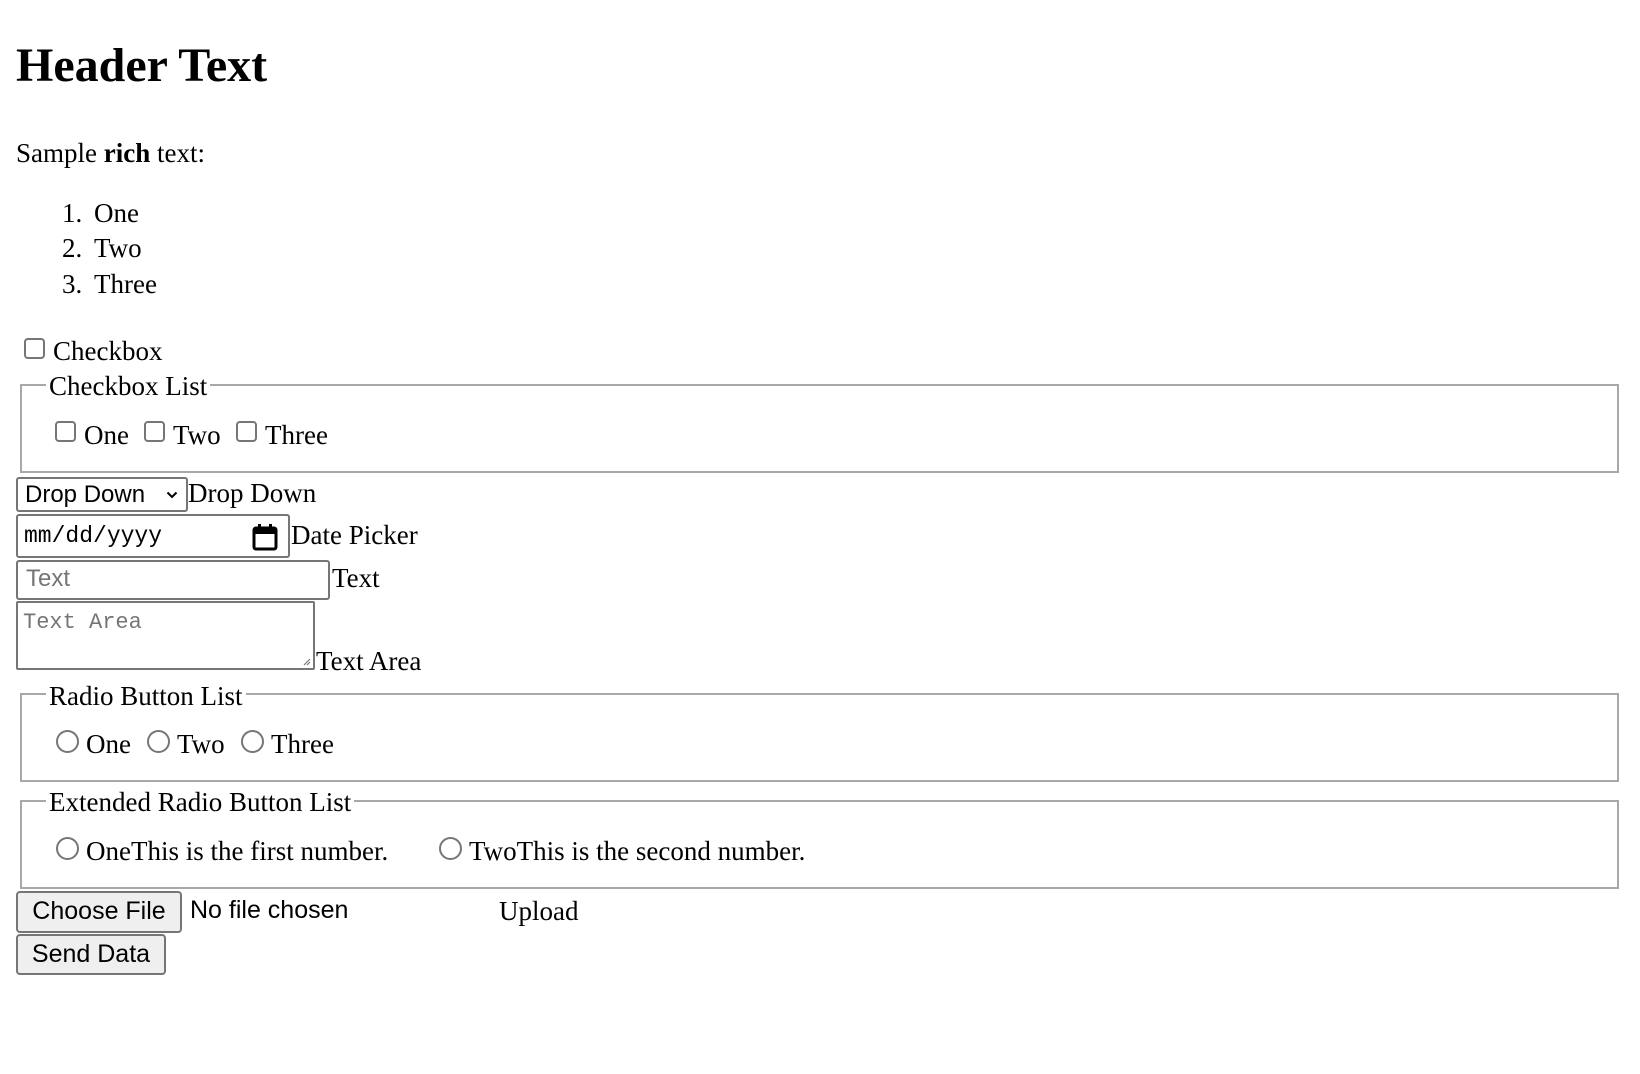 The image size is (1640, 1074). Describe the element at coordinates (48, 578) in the screenshot. I see `text-input-placeholder: Text` at that location.